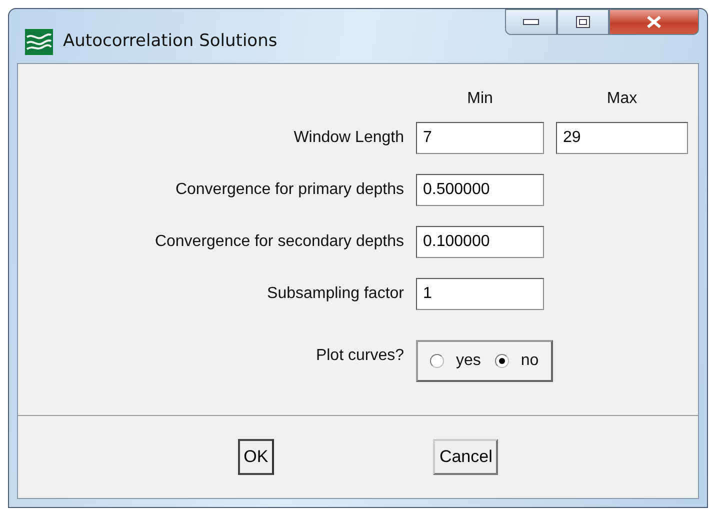  What do you see at coordinates (39, 42) in the screenshot?
I see `app-logo-icon` at bounding box center [39, 42].